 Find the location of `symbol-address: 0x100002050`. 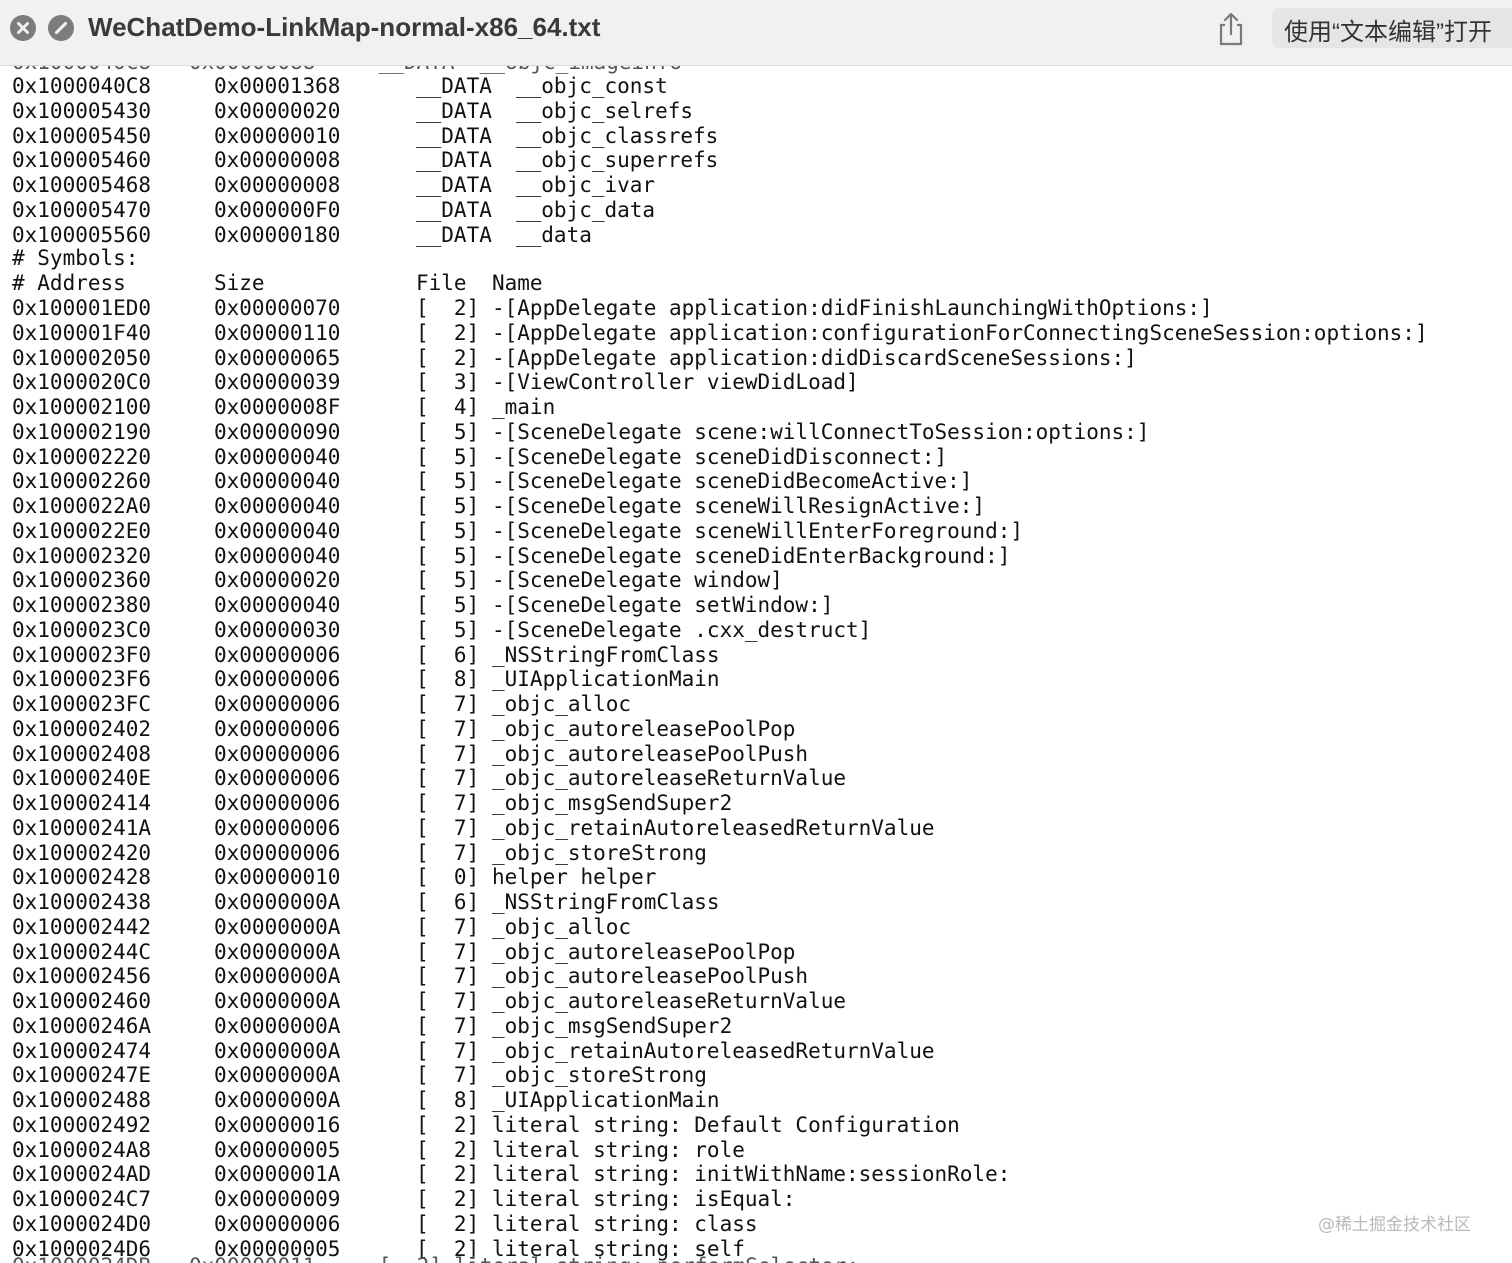

symbol-address: 0x100002050 is located at coordinates (82, 357).